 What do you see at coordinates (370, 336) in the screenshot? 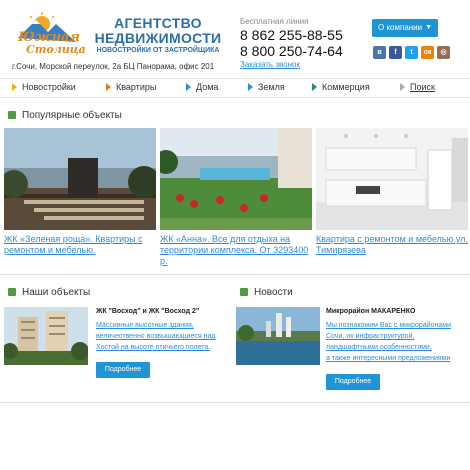
I see `news-desc-line: Сочи, их инфраструктурой,` at bounding box center [370, 336].